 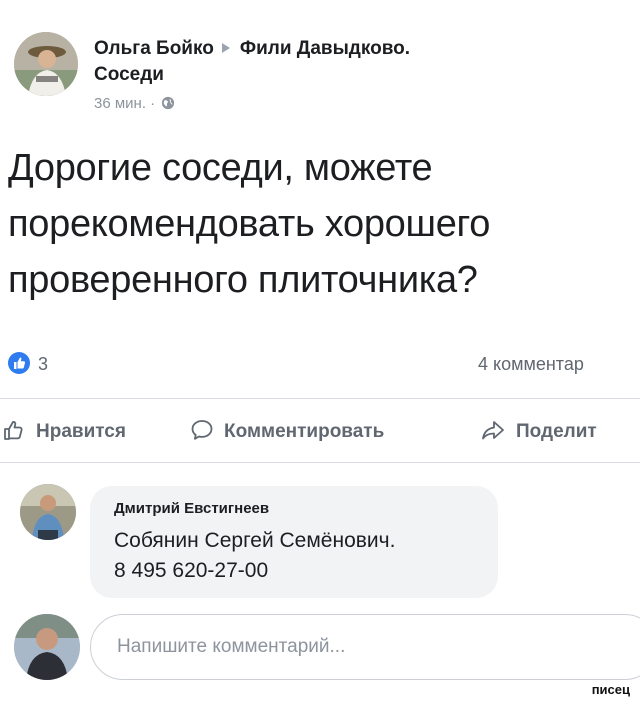 What do you see at coordinates (225, 47) in the screenshot?
I see `arrow-right-icon` at bounding box center [225, 47].